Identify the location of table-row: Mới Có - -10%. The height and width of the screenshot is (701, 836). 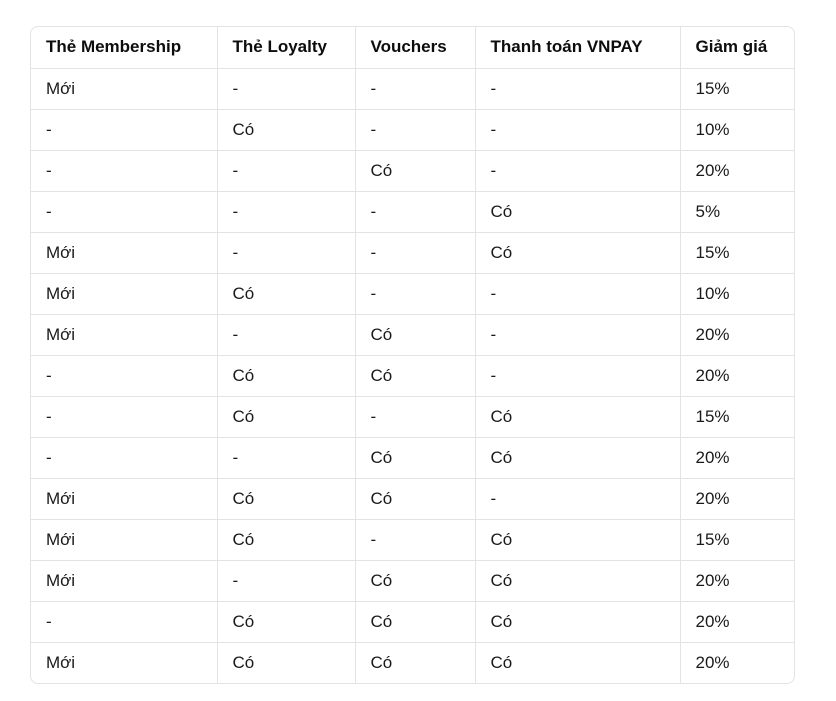
(412, 294).